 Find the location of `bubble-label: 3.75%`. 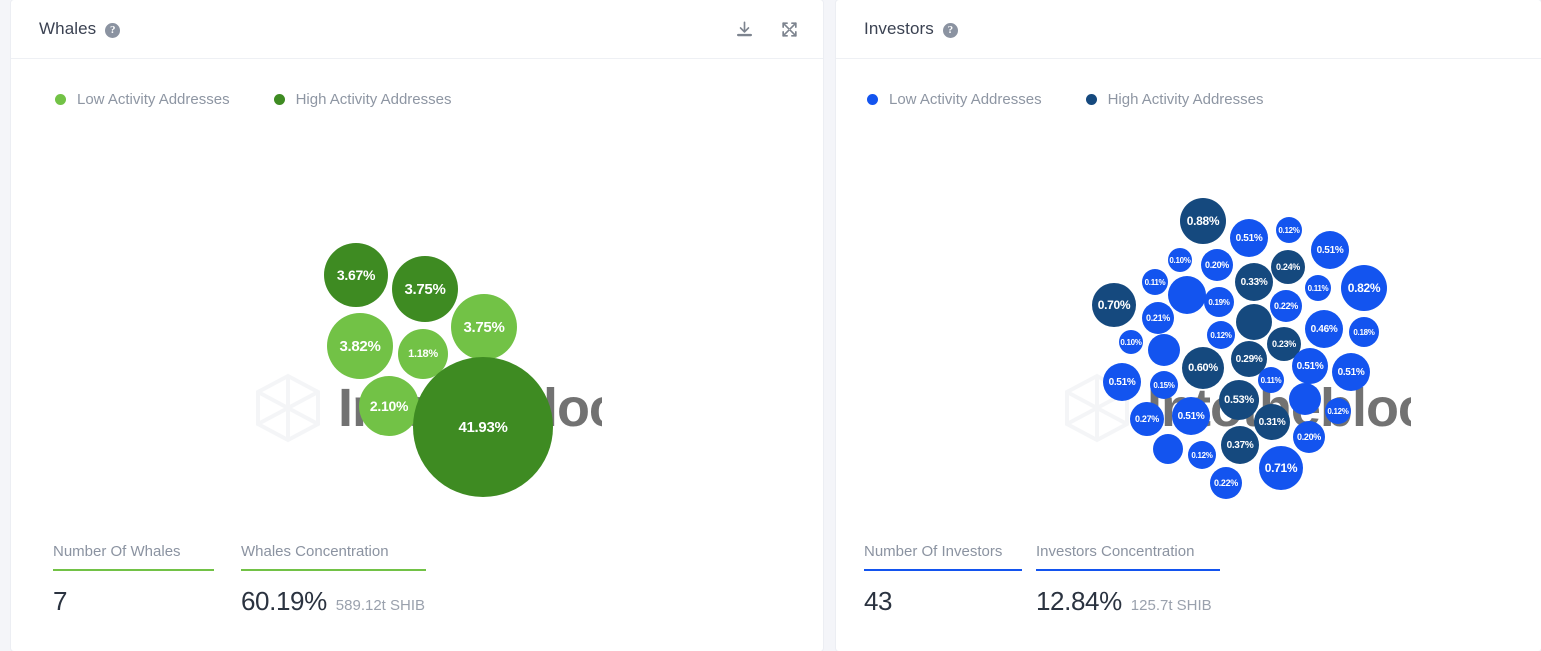

bubble-label: 3.75% is located at coordinates (425, 289).